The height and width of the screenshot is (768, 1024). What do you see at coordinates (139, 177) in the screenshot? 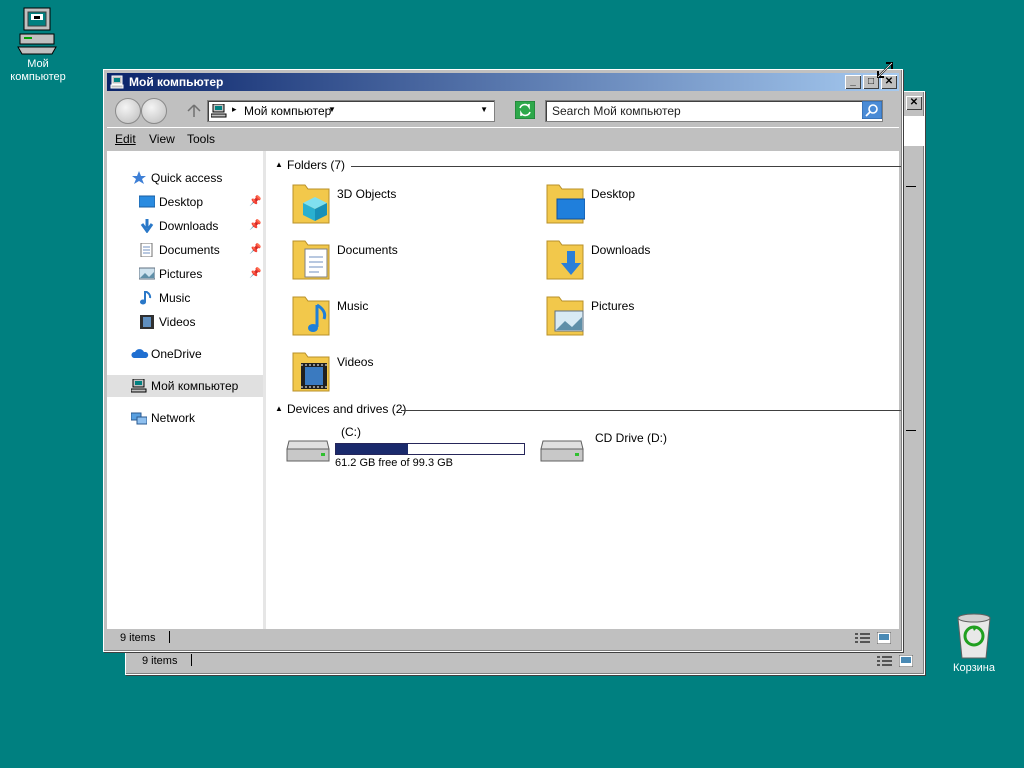
I see `star-icon` at bounding box center [139, 177].